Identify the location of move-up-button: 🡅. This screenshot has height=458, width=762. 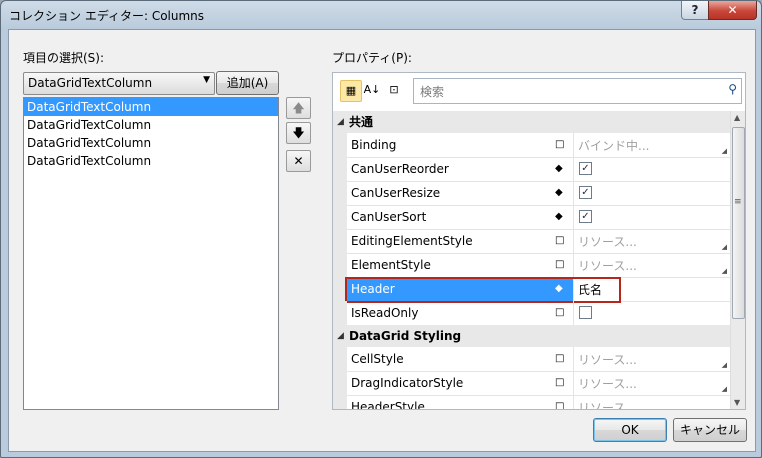
(298, 108).